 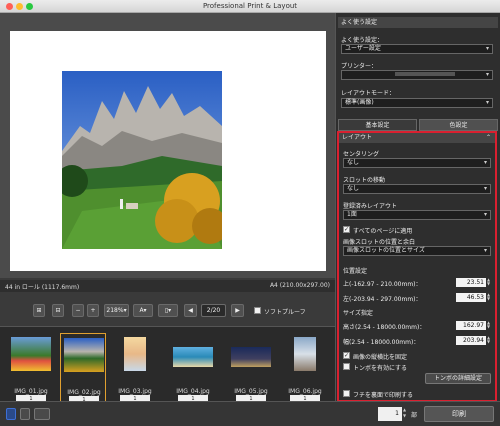 I want to click on top-label: 上(-162.97 - 210.00mm)：, so click(x=382, y=284).